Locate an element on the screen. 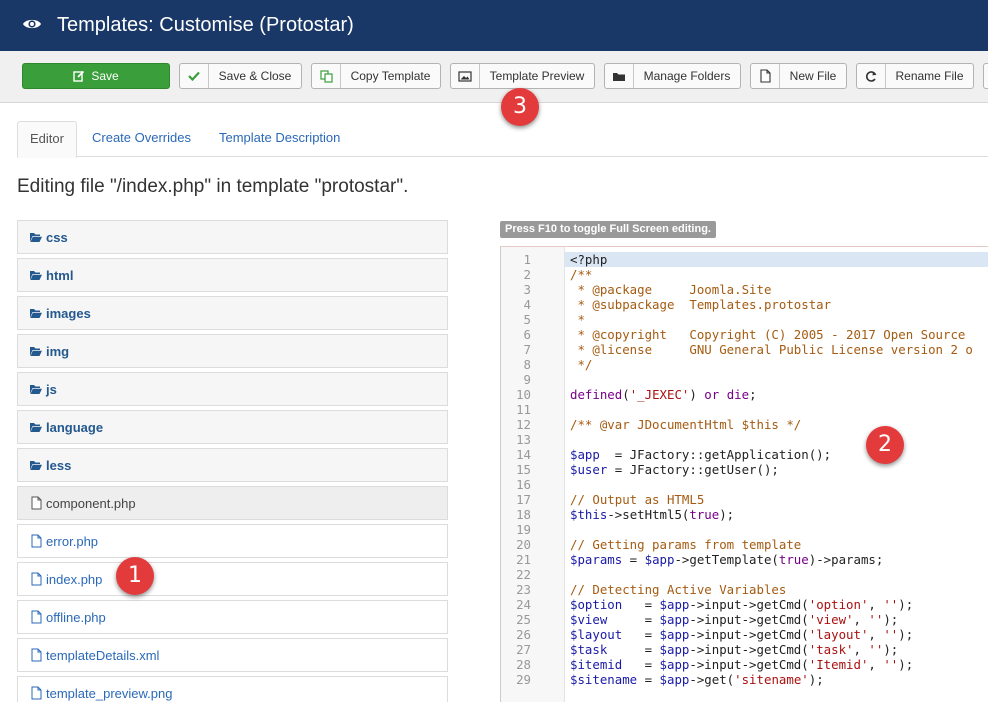 This screenshot has width=988, height=702. line-number: 6 is located at coordinates (527, 334).